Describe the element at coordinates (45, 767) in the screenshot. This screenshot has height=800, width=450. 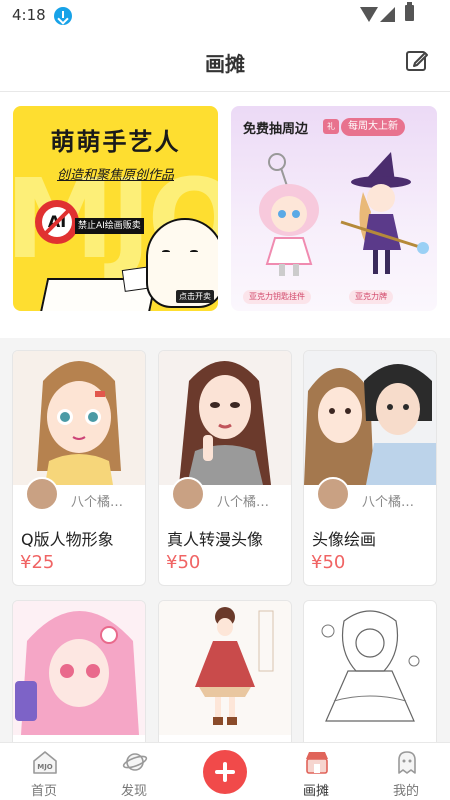
I see `svg-text: MJO` at that location.